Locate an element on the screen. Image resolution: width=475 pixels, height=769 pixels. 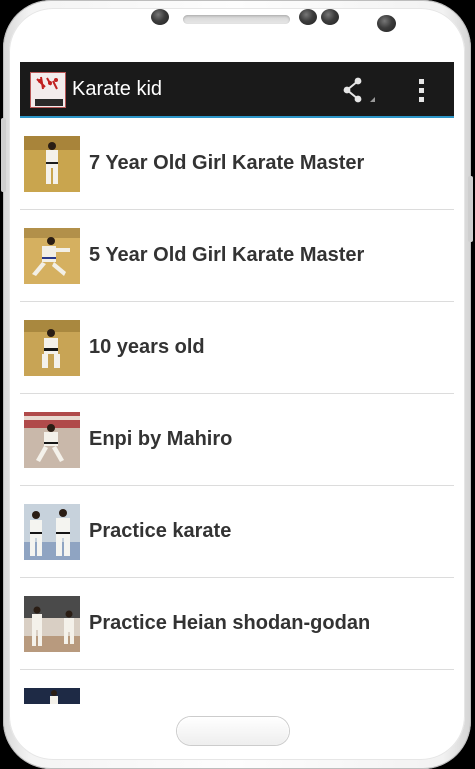
home-button is located at coordinates (233, 731).